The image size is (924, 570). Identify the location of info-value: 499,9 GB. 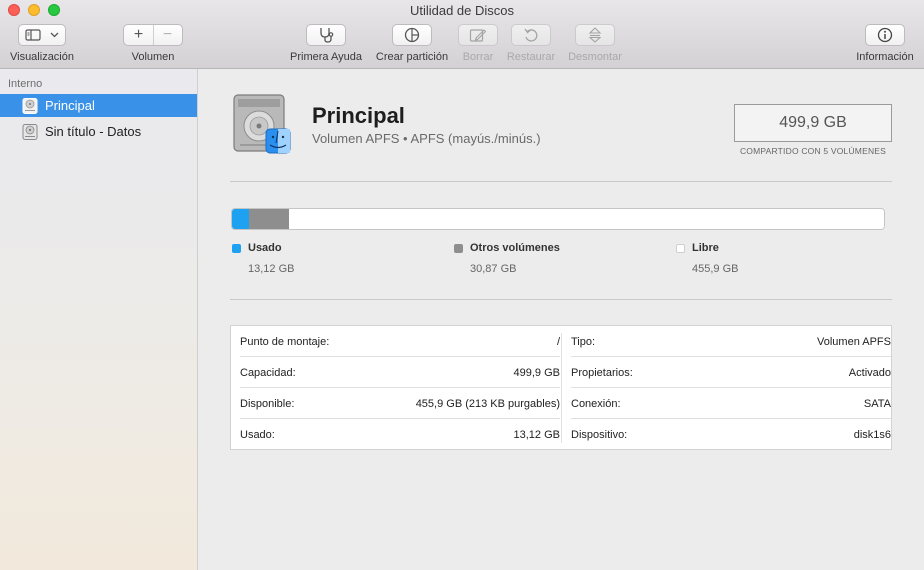
(536, 373).